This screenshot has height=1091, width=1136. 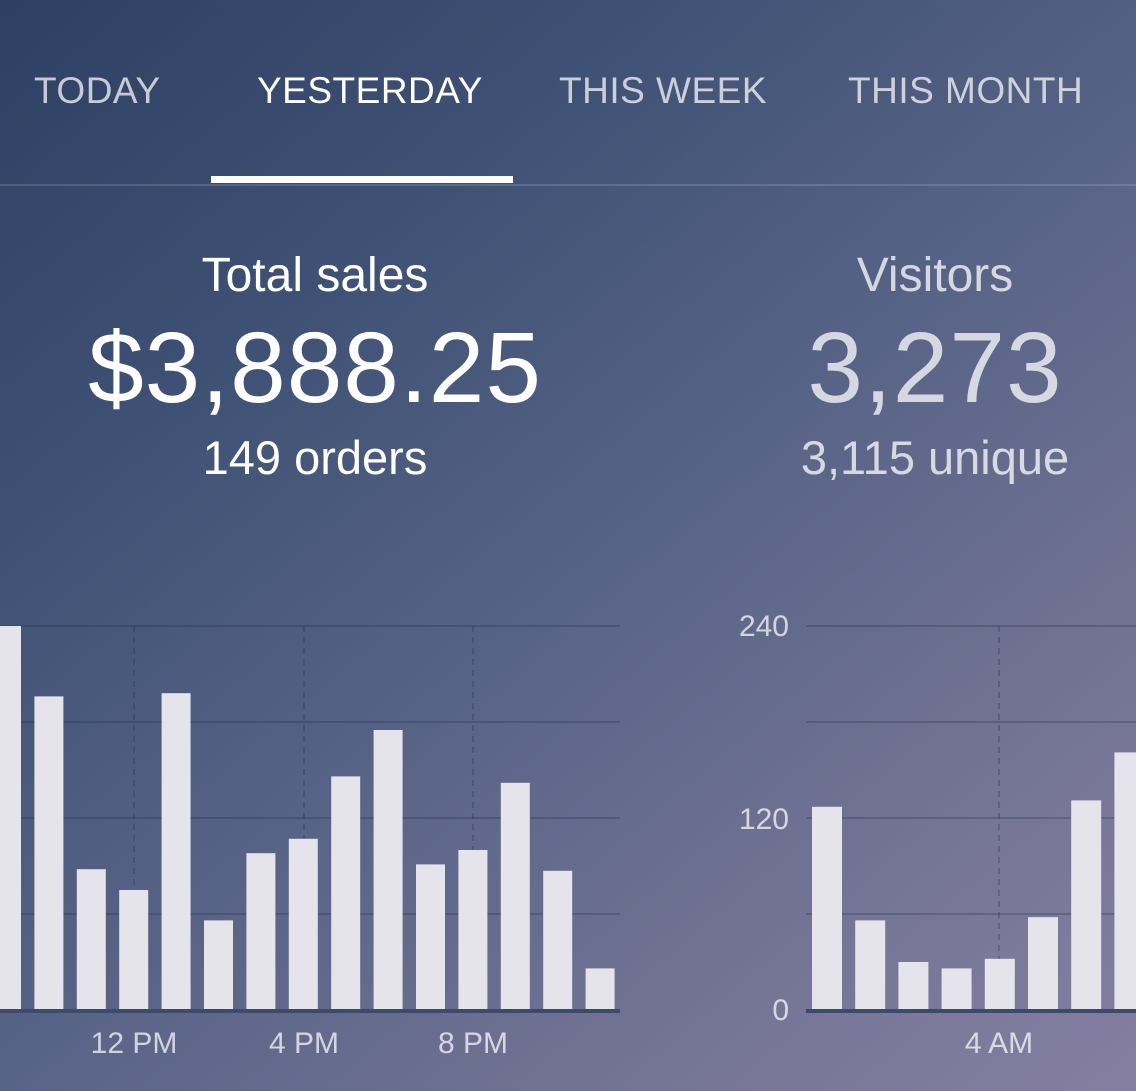 I want to click on visitors-chart-y-tick-label: 120, so click(x=764, y=819).